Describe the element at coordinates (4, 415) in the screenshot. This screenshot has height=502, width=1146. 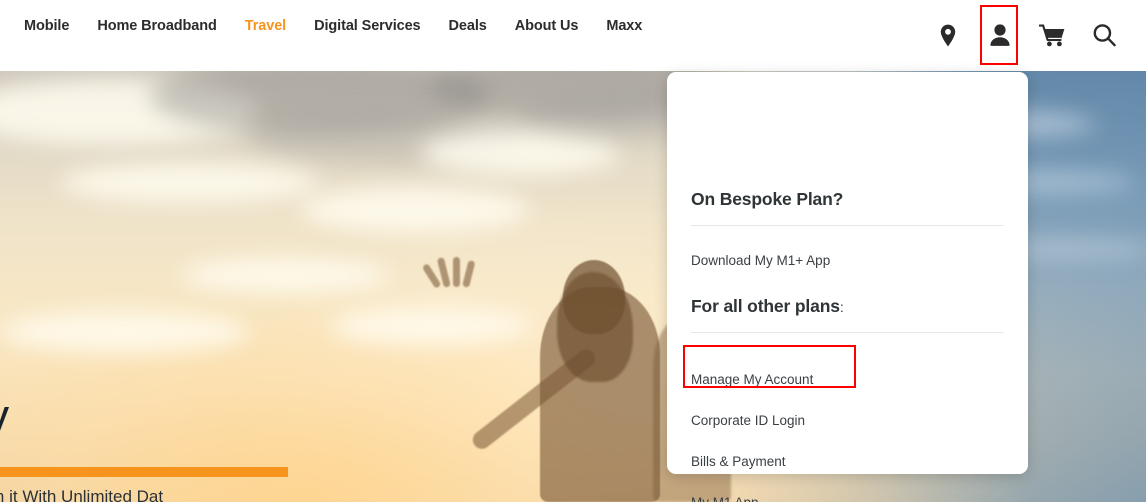
I see `hero-title: essly` at that location.